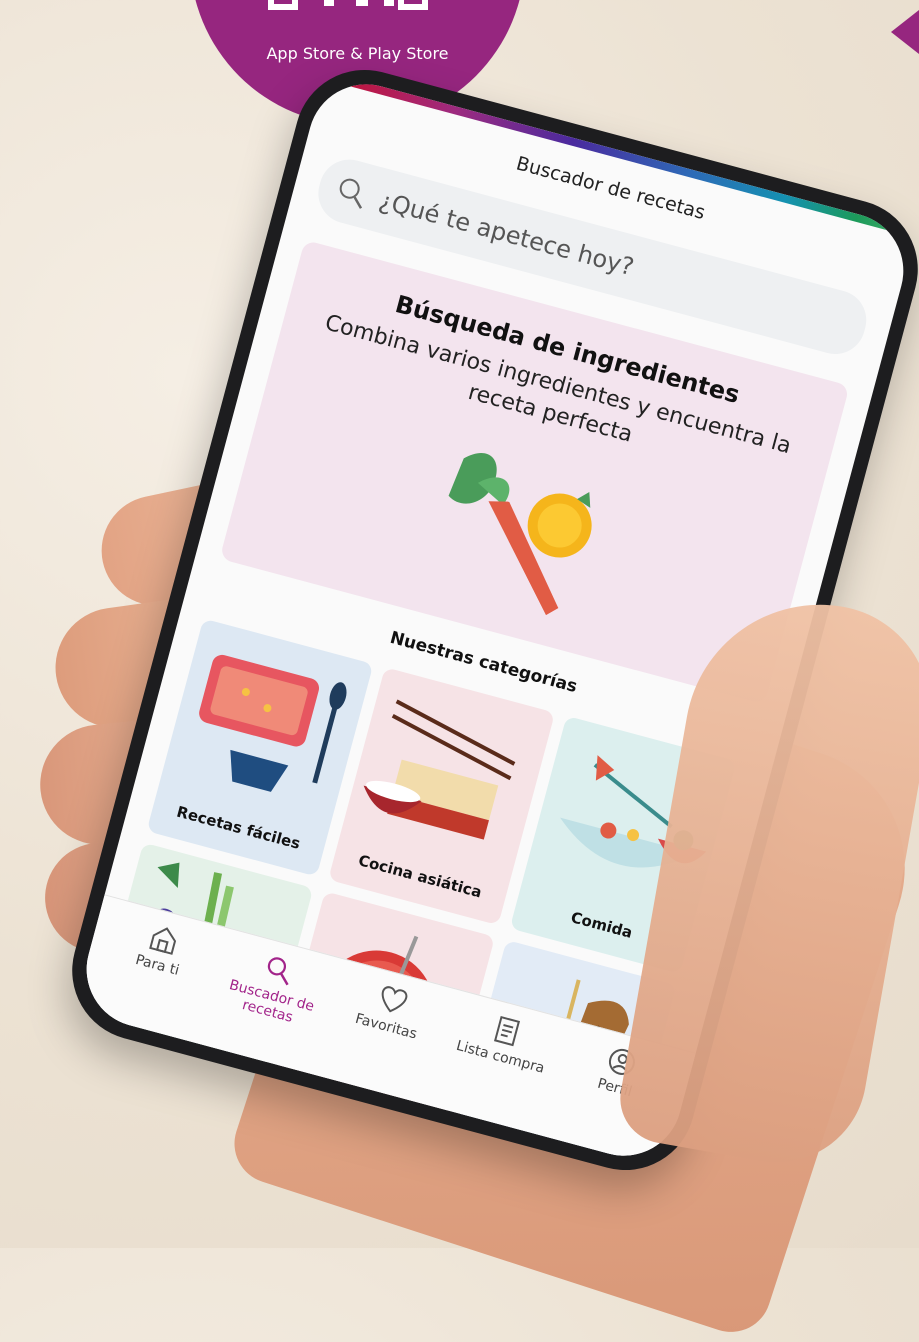 This screenshot has width=919, height=1342. Describe the element at coordinates (520, 534) in the screenshot. I see `vegetables-illustration` at that location.